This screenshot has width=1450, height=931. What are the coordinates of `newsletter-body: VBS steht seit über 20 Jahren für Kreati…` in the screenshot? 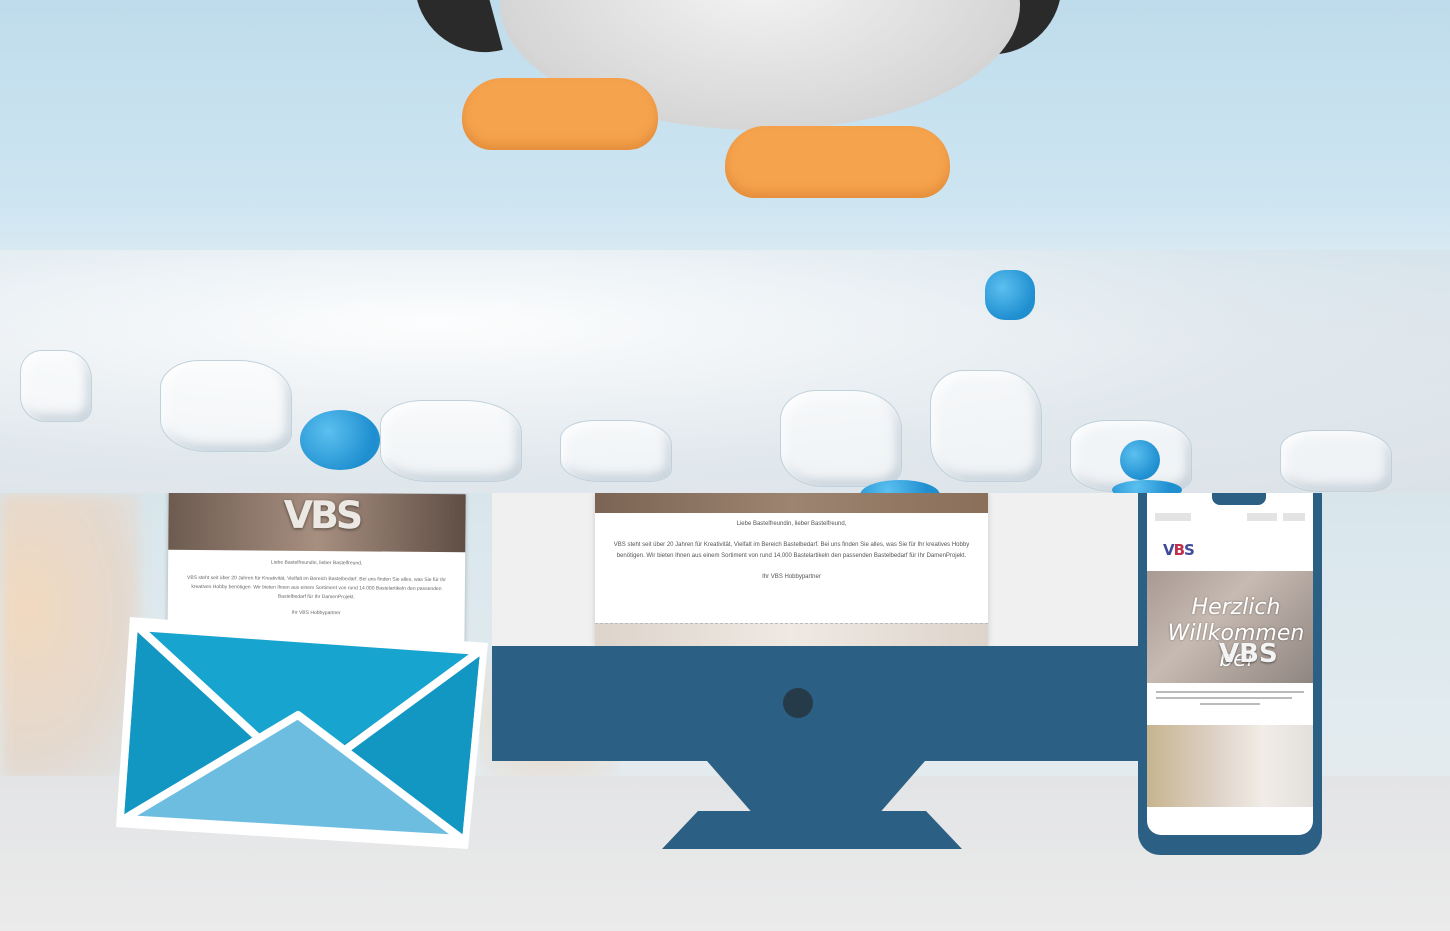 It's located at (791, 550).